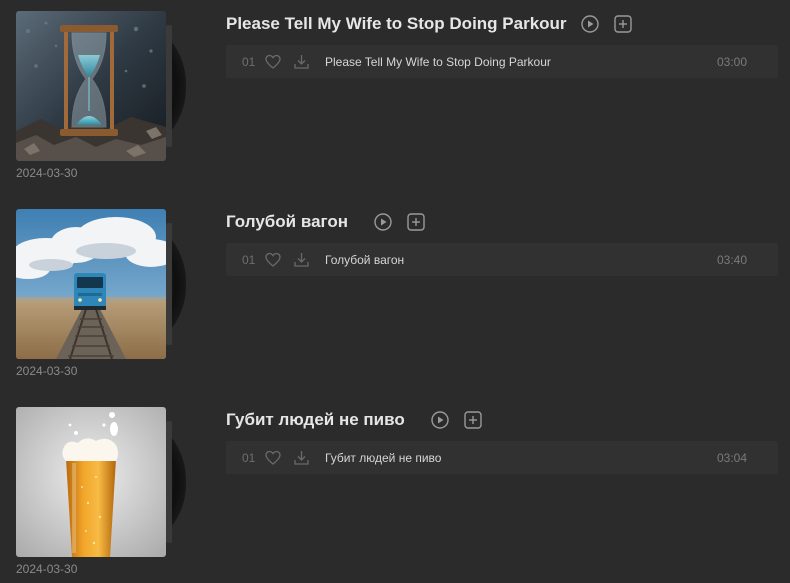 The width and height of the screenshot is (790, 583). What do you see at coordinates (502, 259) in the screenshot?
I see `track-row: 01 Голубой вагон 03:40` at bounding box center [502, 259].